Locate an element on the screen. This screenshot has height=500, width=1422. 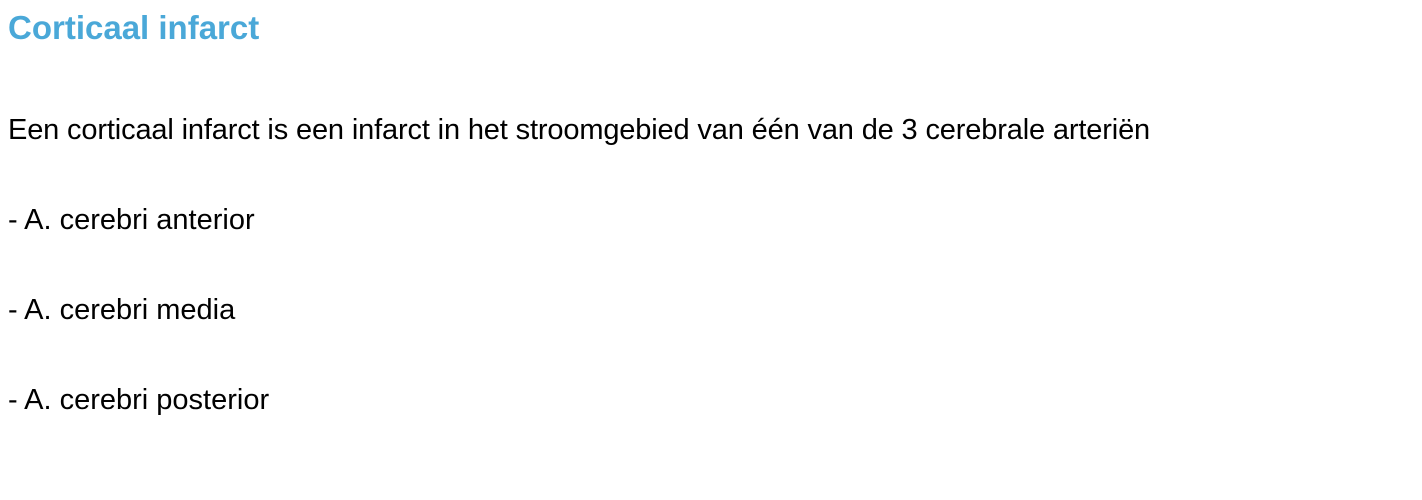
list-item-artery-anterior: - A. cerebri anterior is located at coordinates (131, 220).